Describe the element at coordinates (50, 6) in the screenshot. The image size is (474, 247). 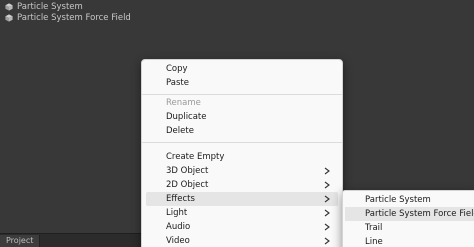
I see `hierarchy-item-label: Particle System` at that location.